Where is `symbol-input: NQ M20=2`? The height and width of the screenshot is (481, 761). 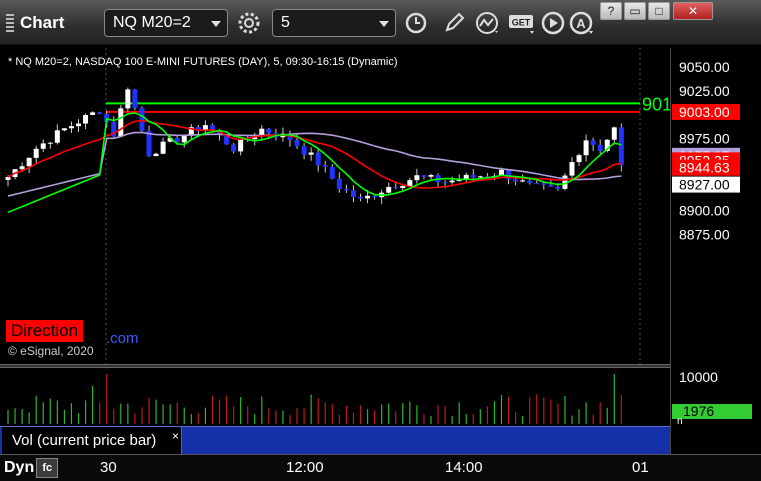 symbol-input: NQ M20=2 is located at coordinates (166, 23).